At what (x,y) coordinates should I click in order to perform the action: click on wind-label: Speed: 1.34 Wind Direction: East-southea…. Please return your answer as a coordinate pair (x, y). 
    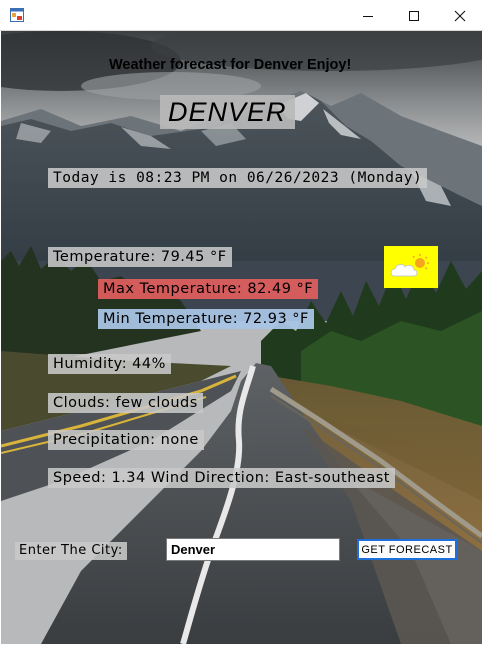
    Looking at the image, I should click on (221, 478).